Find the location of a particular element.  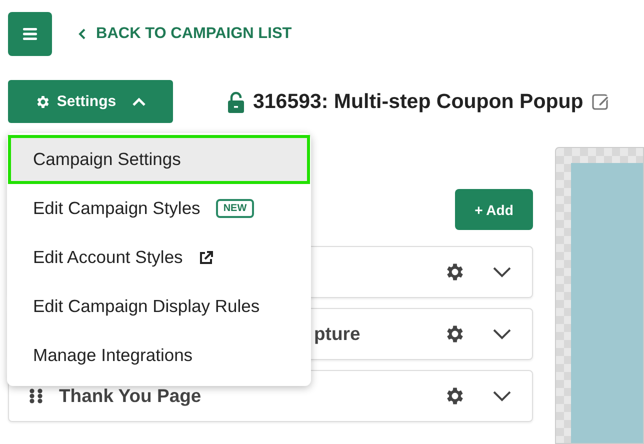

step-title: Thank You Page is located at coordinates (130, 396).